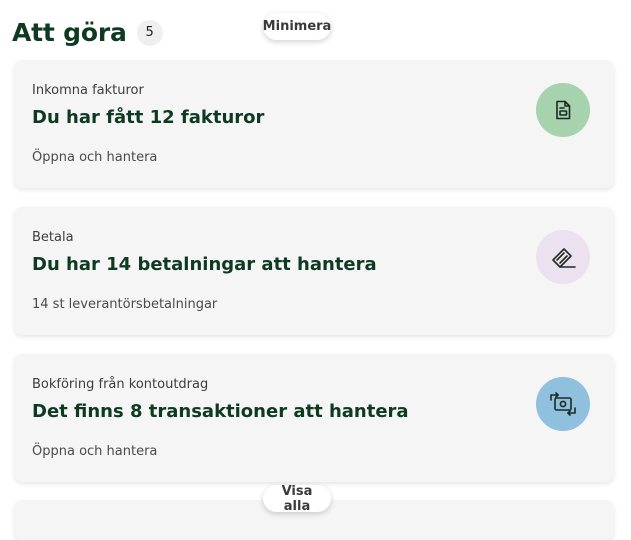  Describe the element at coordinates (297, 499) in the screenshot. I see `show-all-button: Visa alla` at that location.